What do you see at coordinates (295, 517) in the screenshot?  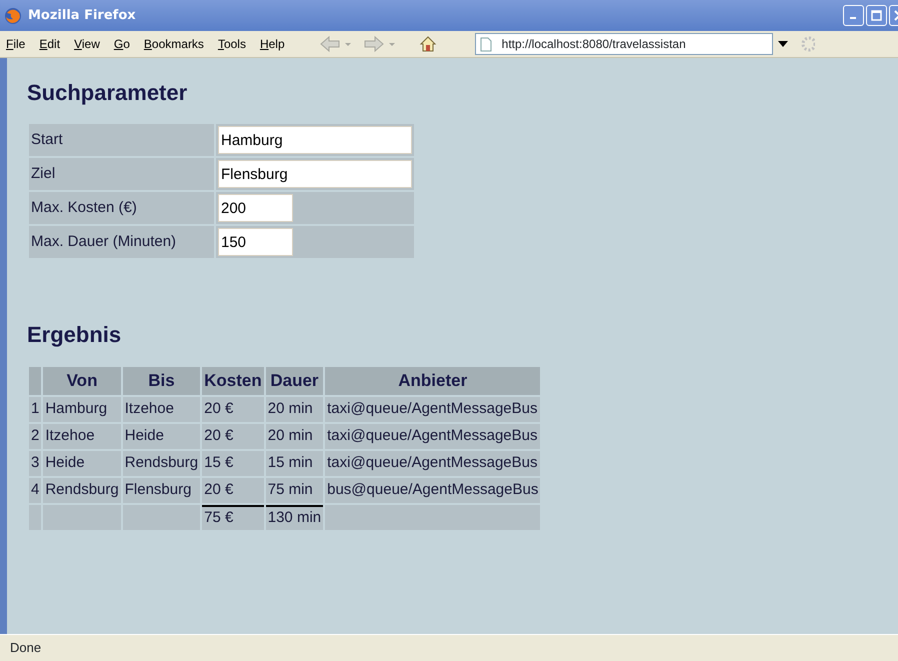 I see `total-cell: 130 min` at bounding box center [295, 517].